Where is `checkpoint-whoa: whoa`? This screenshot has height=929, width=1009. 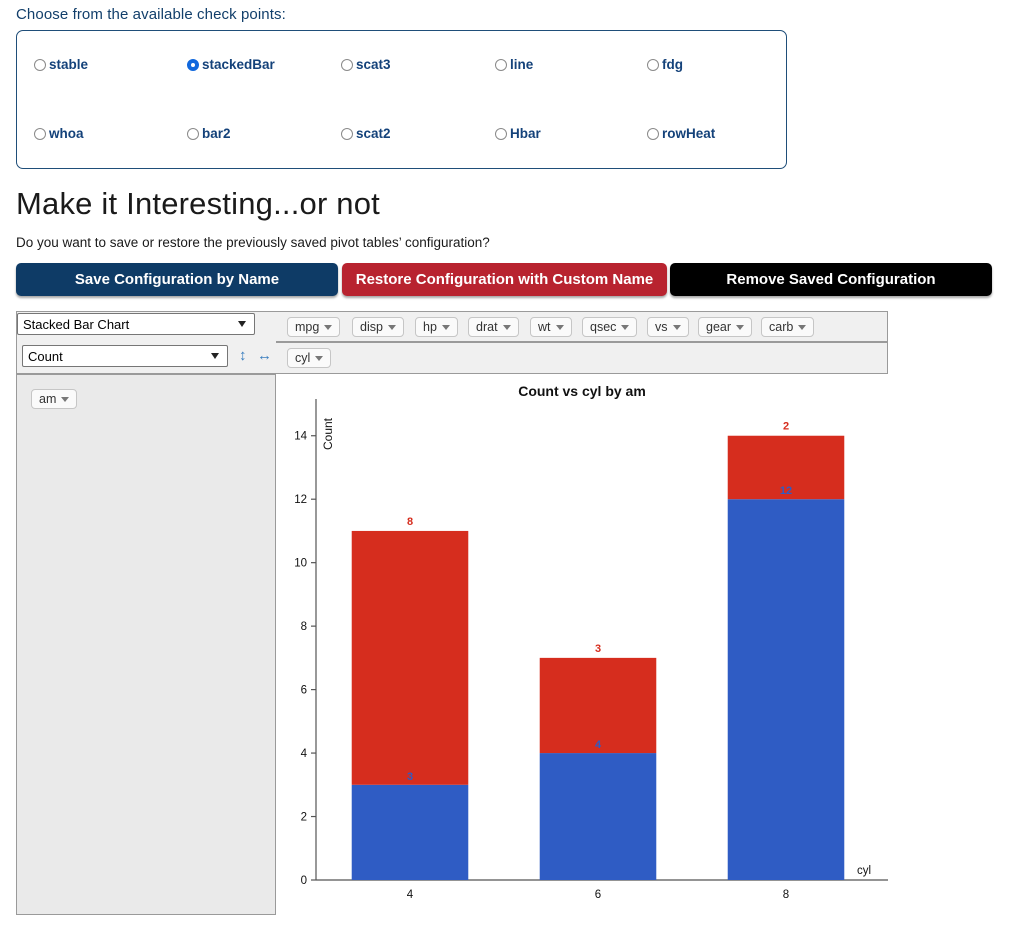 checkpoint-whoa: whoa is located at coordinates (59, 133).